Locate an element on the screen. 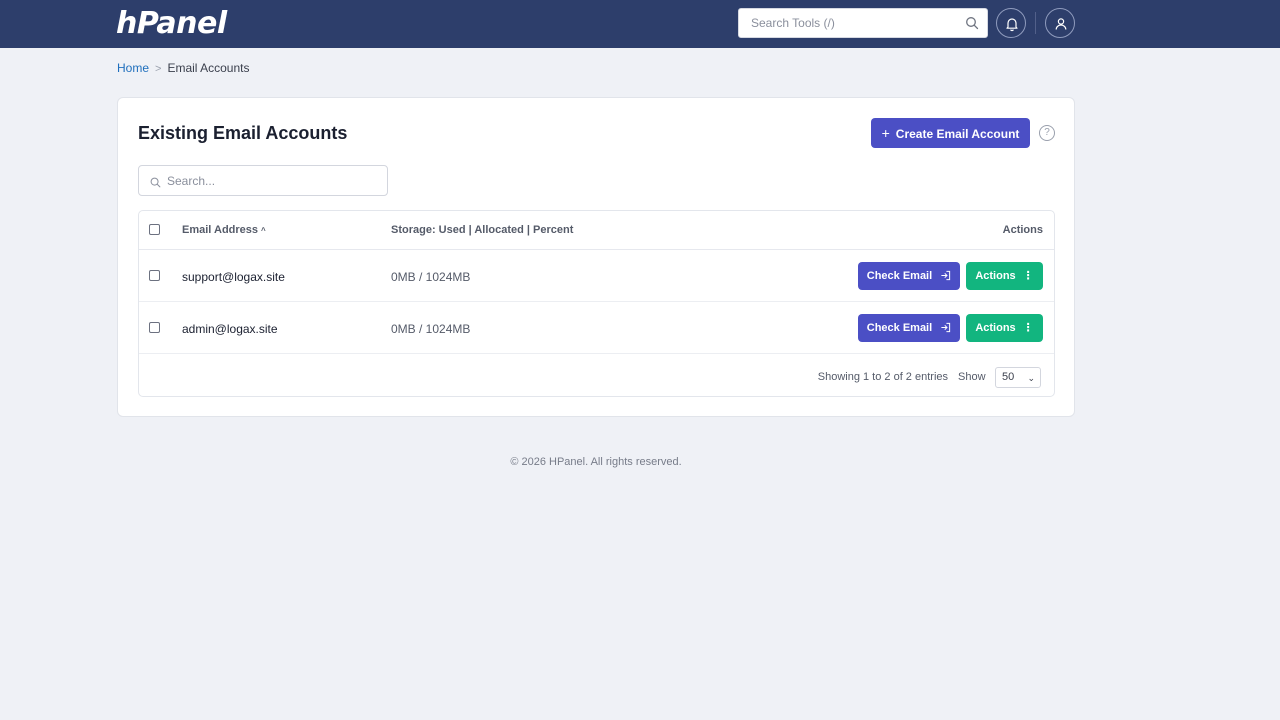 The height and width of the screenshot is (720, 1280). select-all-checkbox is located at coordinates (154, 229).